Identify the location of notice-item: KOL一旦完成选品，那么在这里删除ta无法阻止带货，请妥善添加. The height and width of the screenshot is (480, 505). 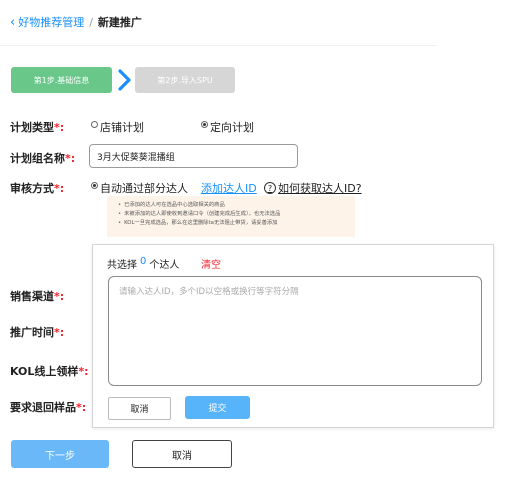
(236, 223).